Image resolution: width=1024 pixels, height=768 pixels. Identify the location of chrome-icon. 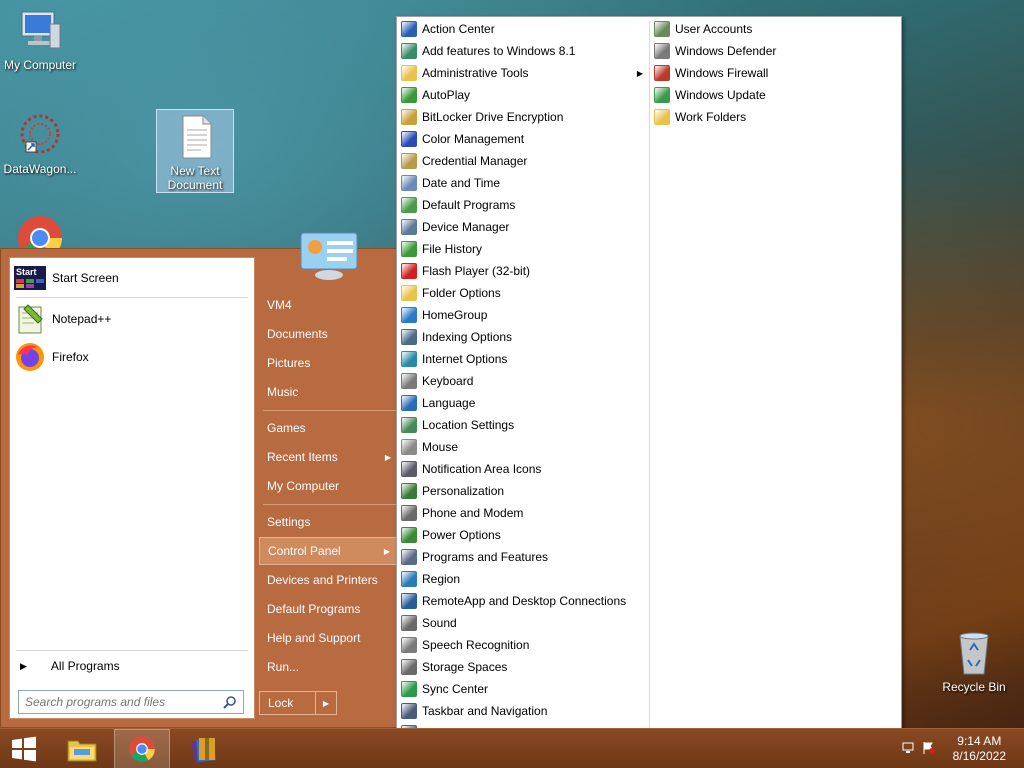
(142, 749).